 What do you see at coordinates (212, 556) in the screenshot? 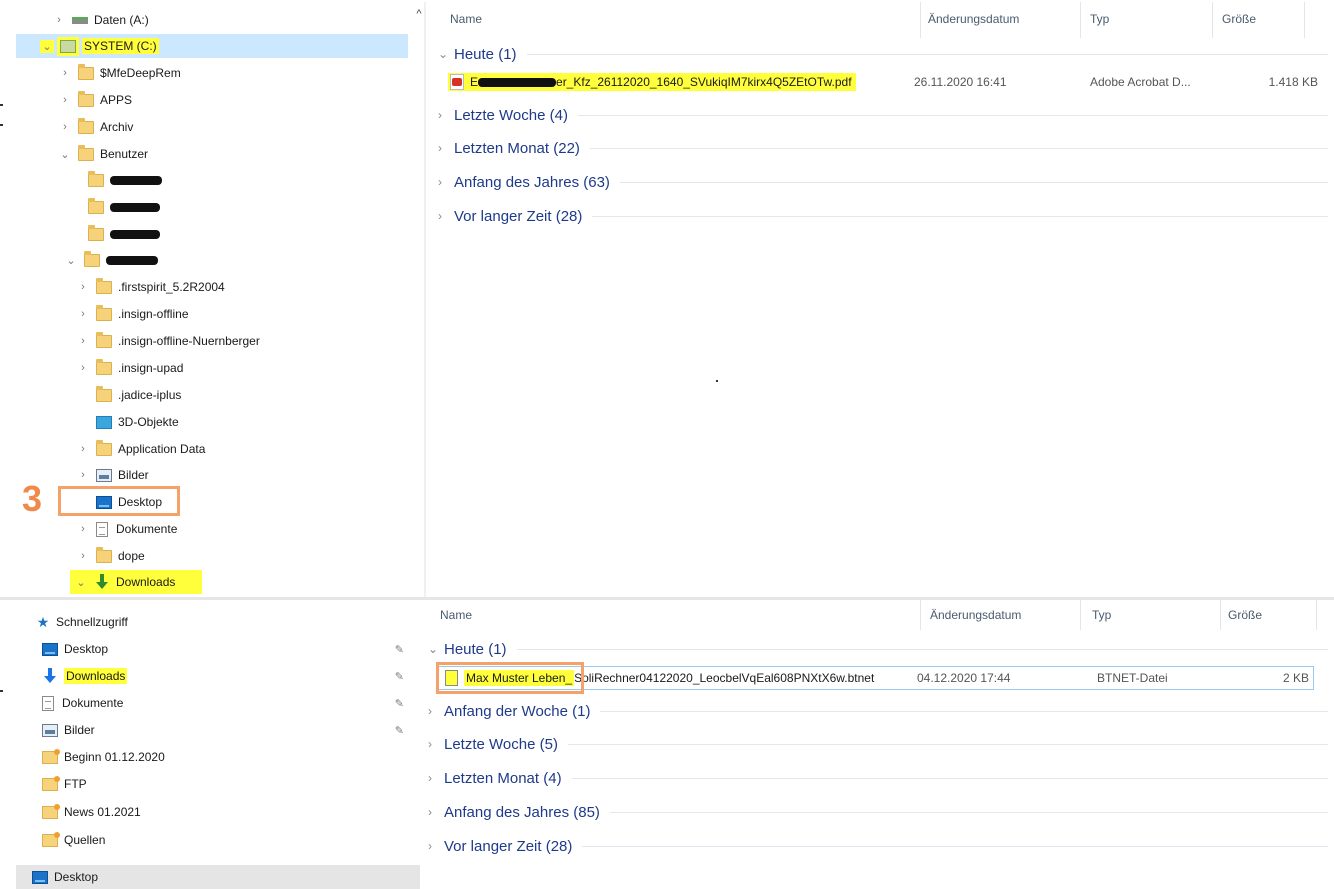
I see `tree-item-dope: › dope` at bounding box center [212, 556].